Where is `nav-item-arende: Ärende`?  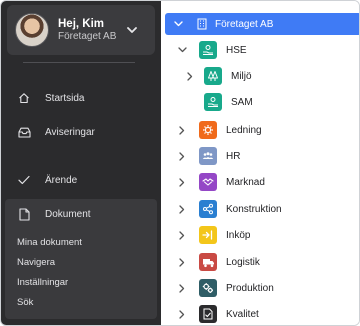
nav-item-arende: Ärende is located at coordinates (81, 180).